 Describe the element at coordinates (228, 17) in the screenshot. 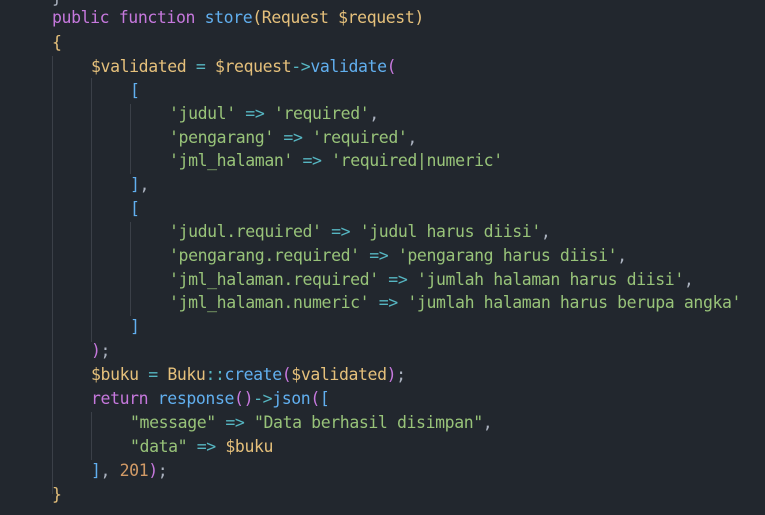

I see `code-token: store` at that location.